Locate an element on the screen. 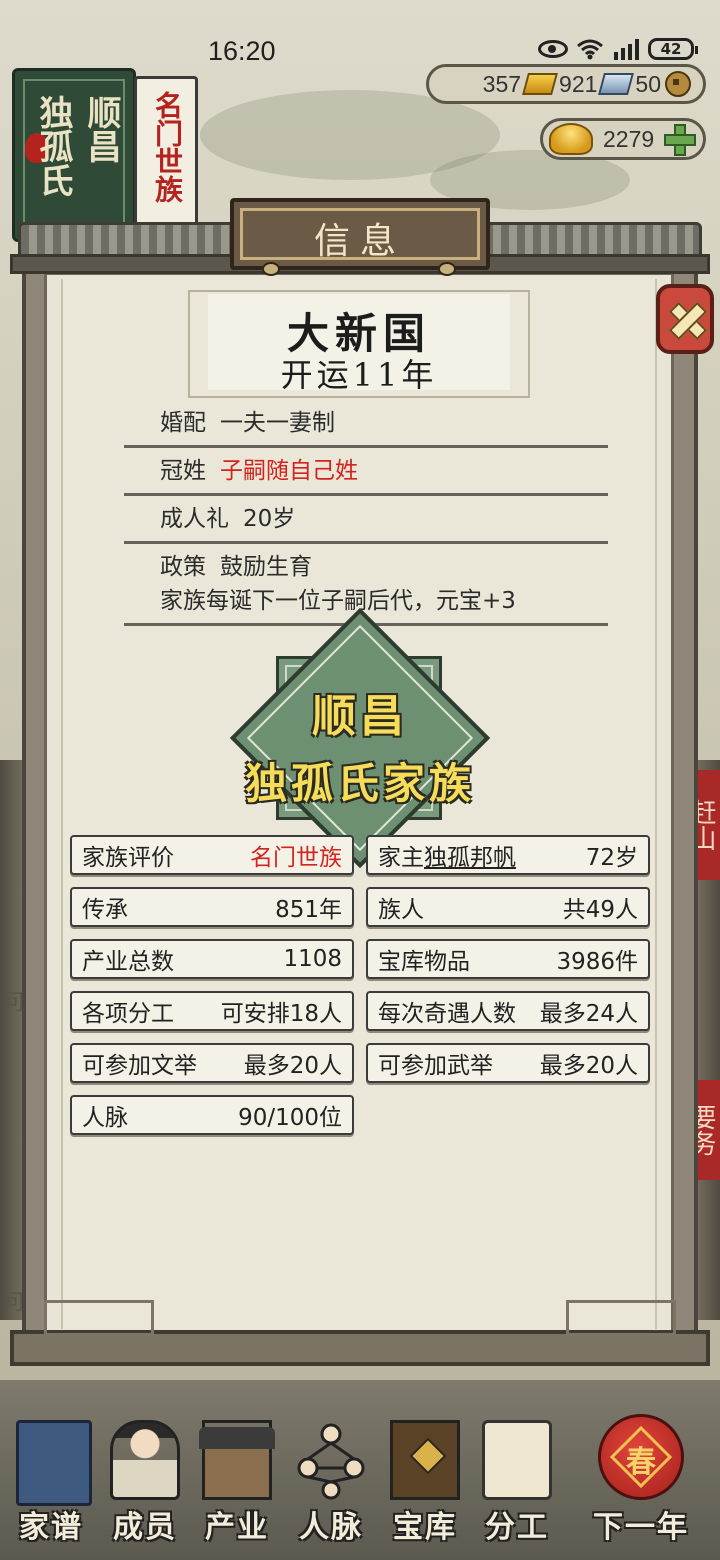  eye-icon is located at coordinates (553, 49).